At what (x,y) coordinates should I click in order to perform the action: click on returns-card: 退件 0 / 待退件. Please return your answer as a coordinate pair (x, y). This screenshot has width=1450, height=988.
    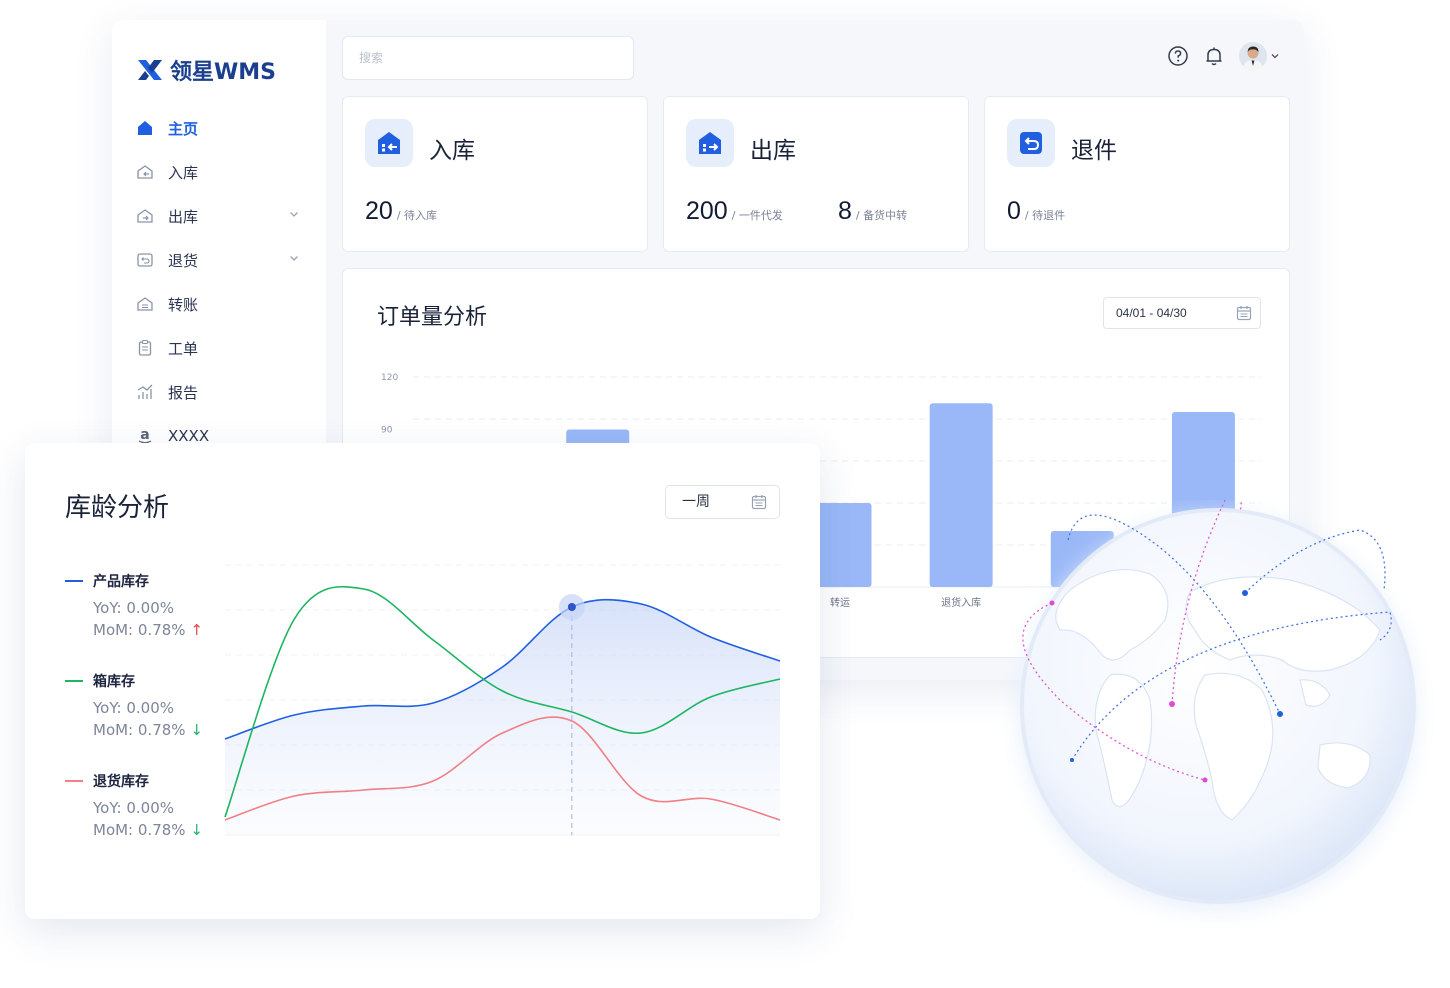
    Looking at the image, I should click on (1137, 174).